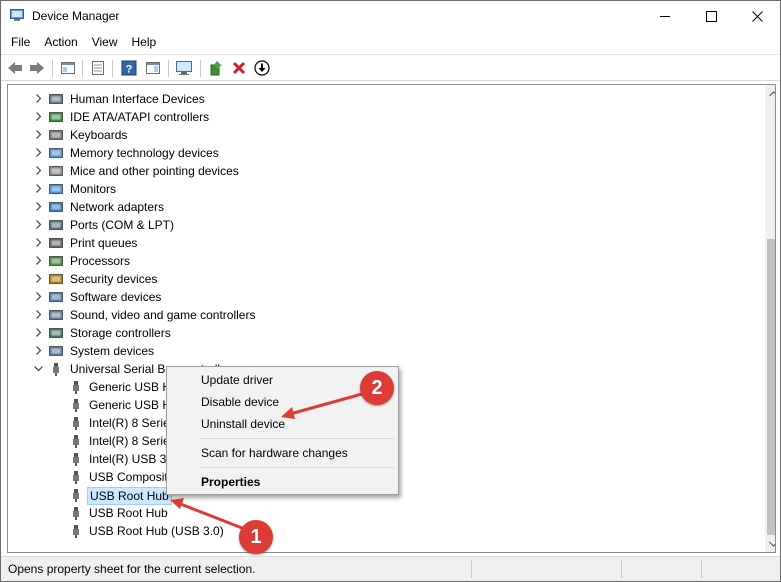  I want to click on uninstall-device-button, so click(239, 68).